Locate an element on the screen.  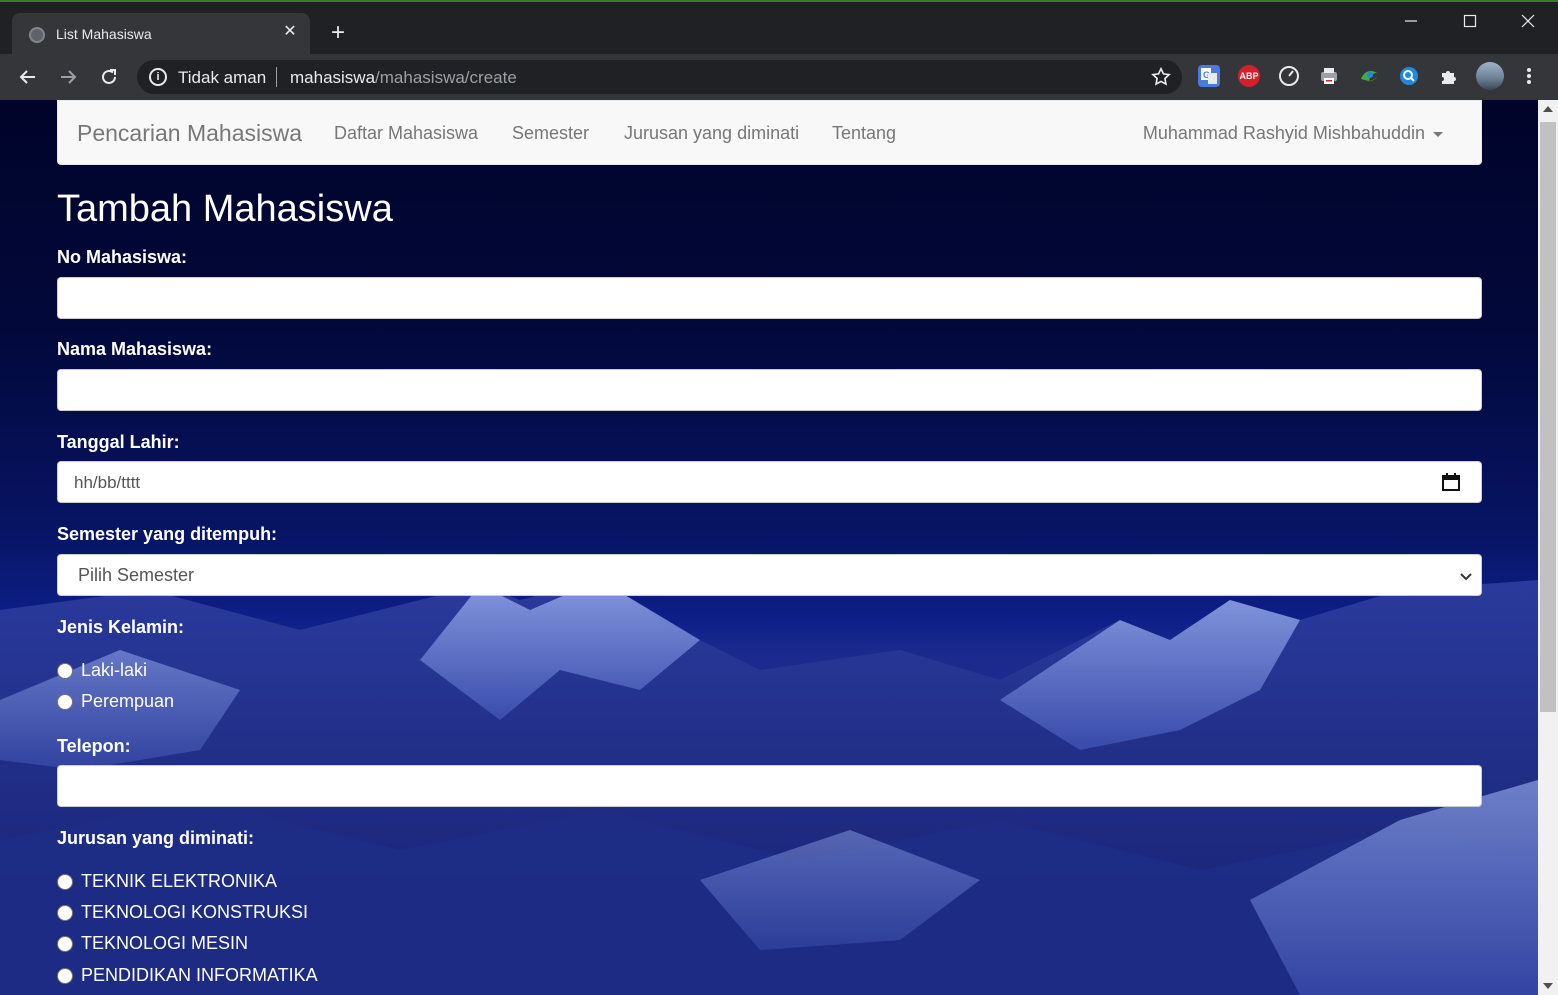
nav-link-semester: Semester is located at coordinates (550, 133).